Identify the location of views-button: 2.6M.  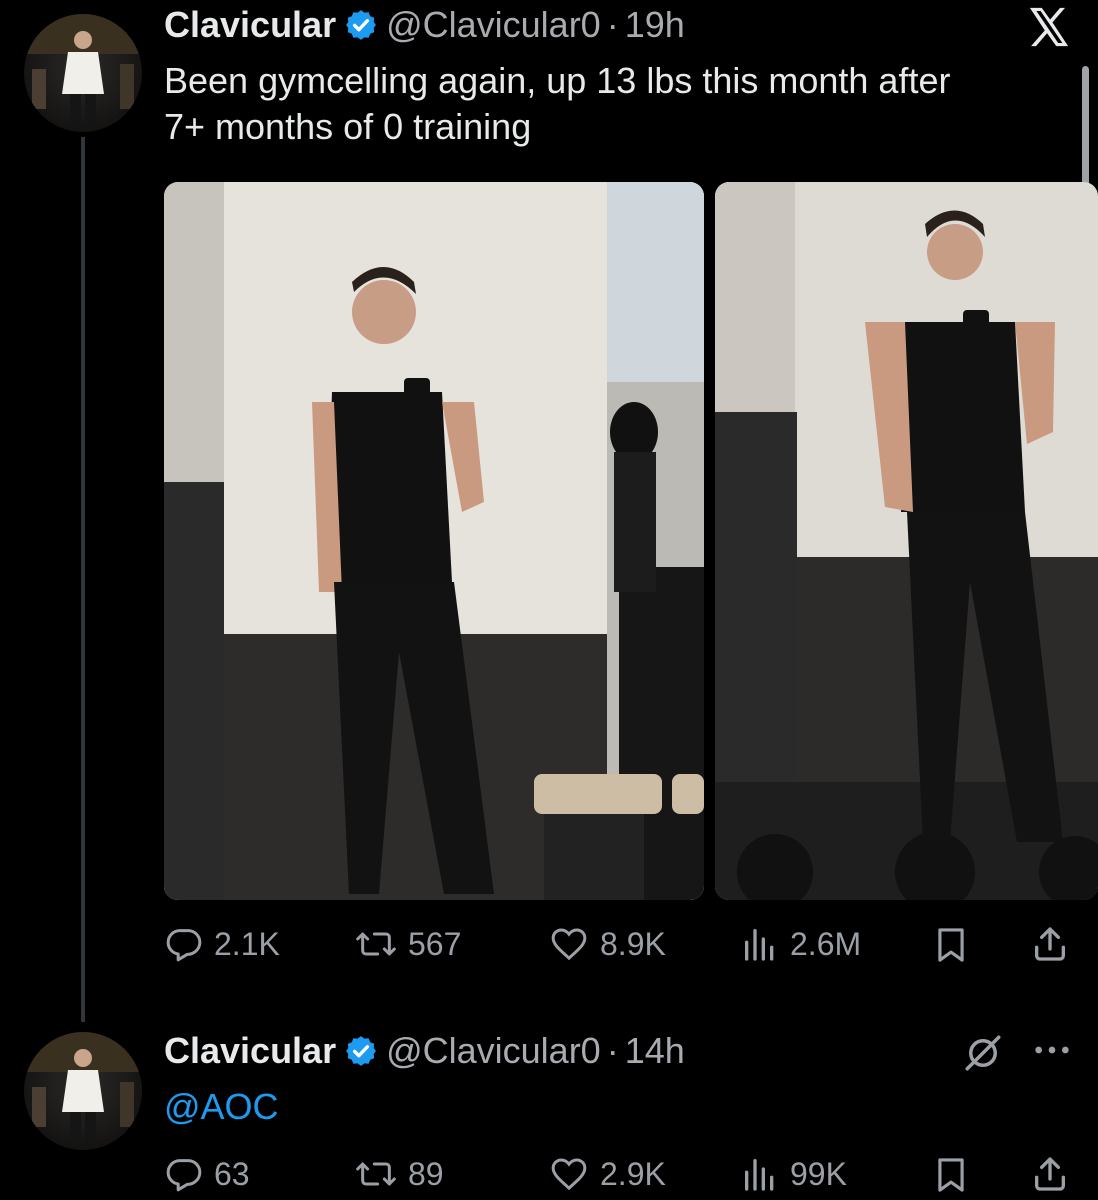
(800, 944).